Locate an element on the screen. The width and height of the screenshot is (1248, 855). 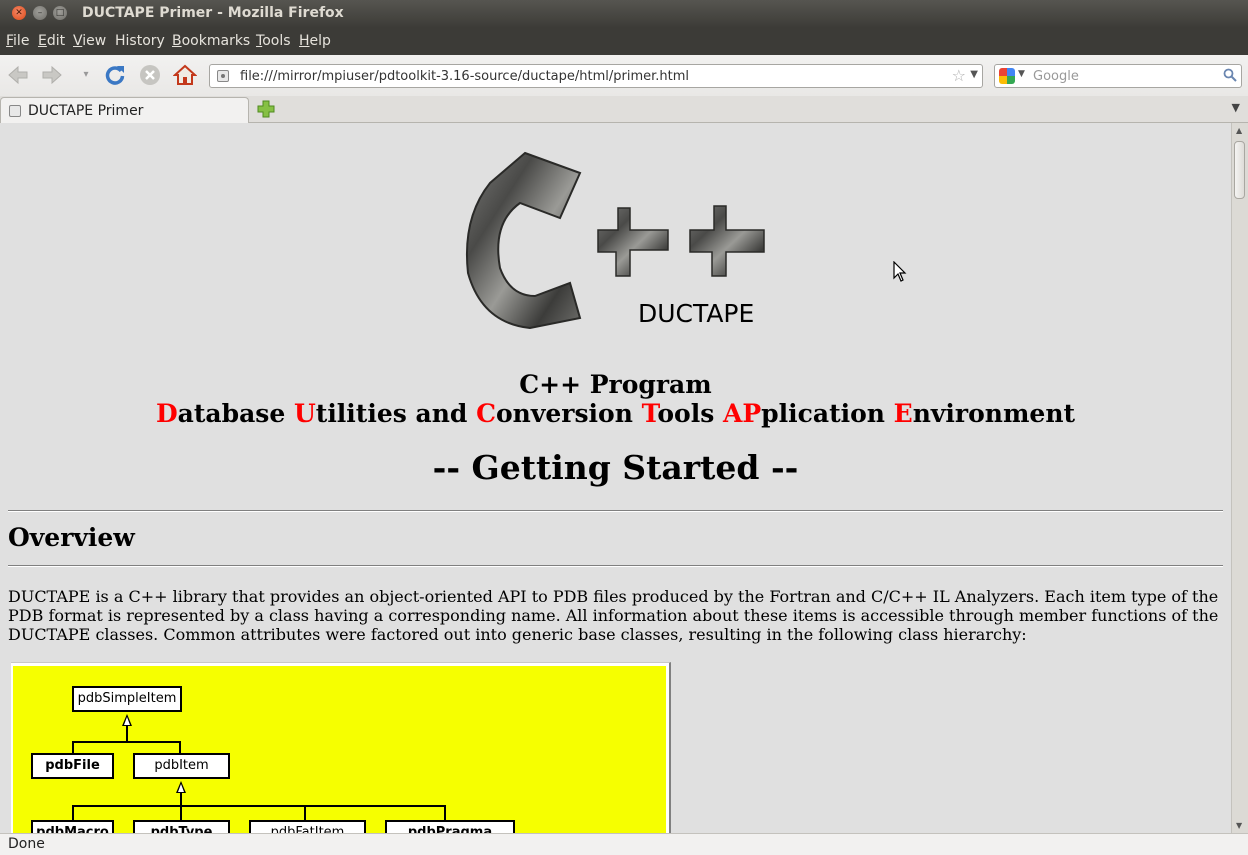
chevron-down-icon: ▾ is located at coordinates (86, 74).